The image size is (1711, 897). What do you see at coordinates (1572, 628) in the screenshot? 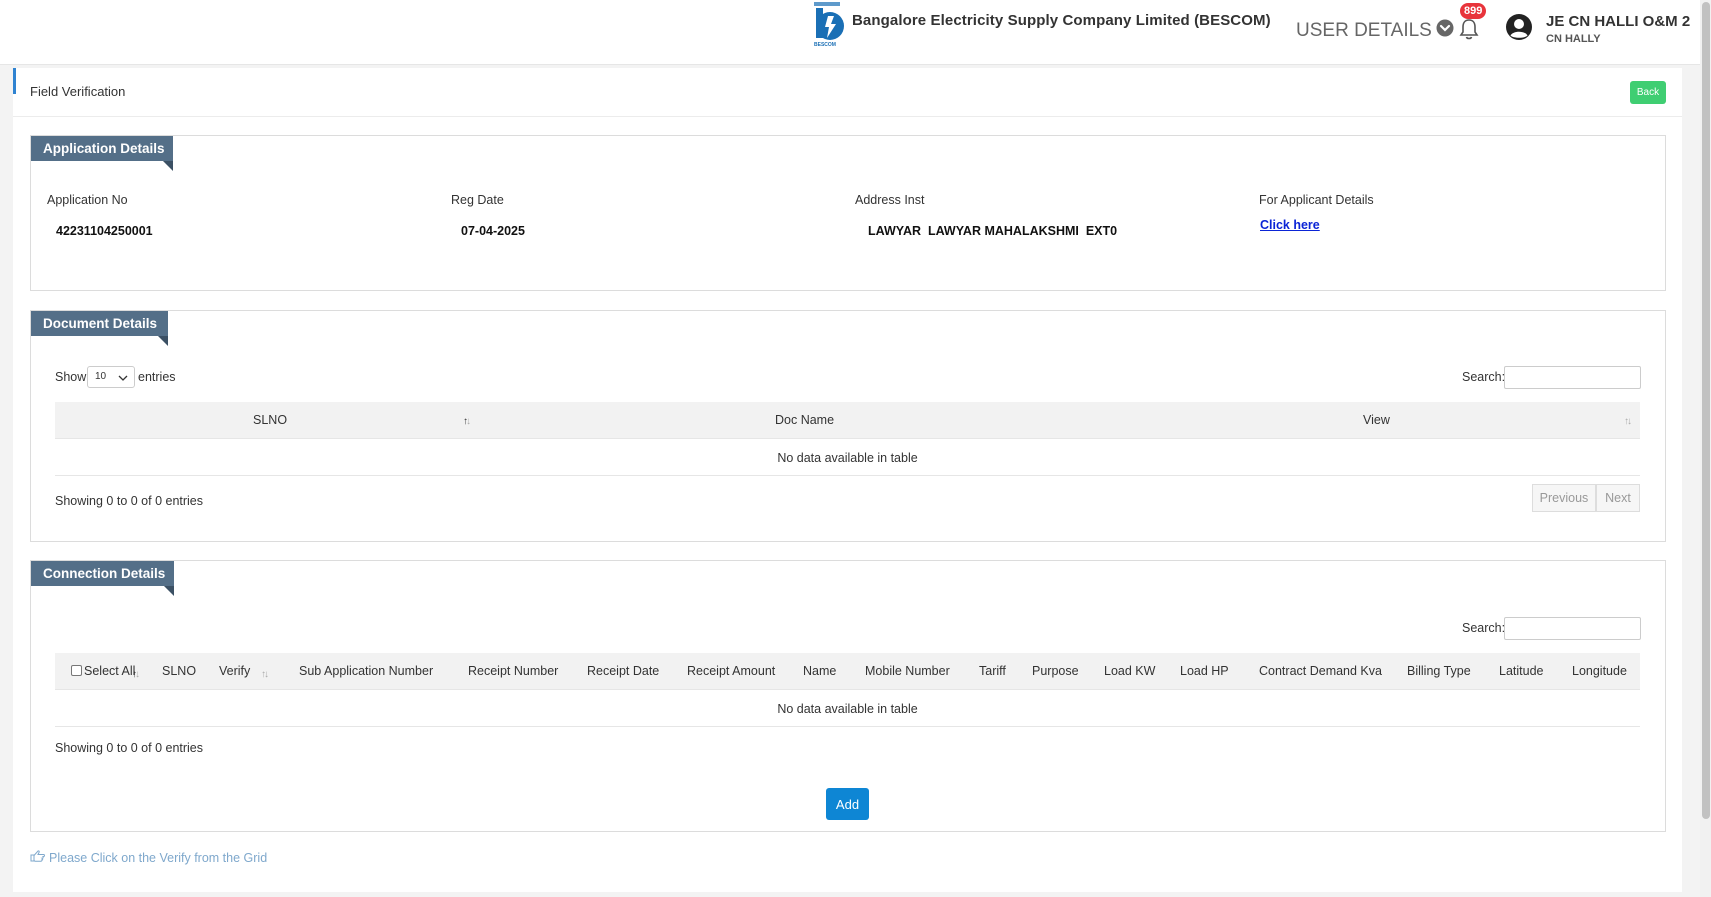
I see `conn-search-input` at bounding box center [1572, 628].